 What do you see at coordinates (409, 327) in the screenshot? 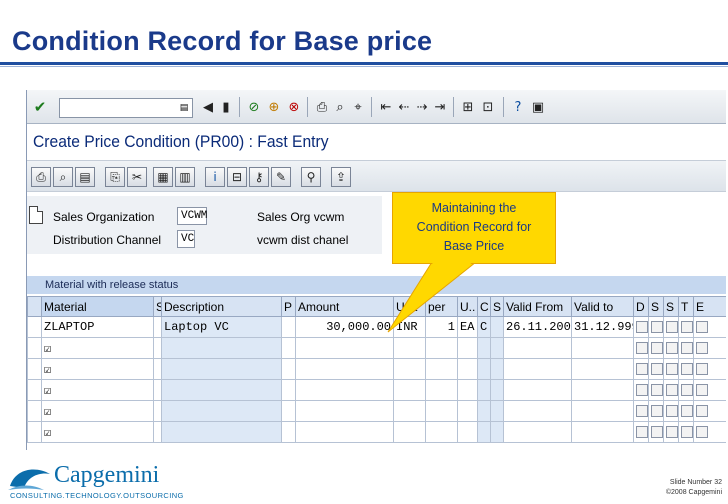
I see `unit-cell: INR` at bounding box center [409, 327].